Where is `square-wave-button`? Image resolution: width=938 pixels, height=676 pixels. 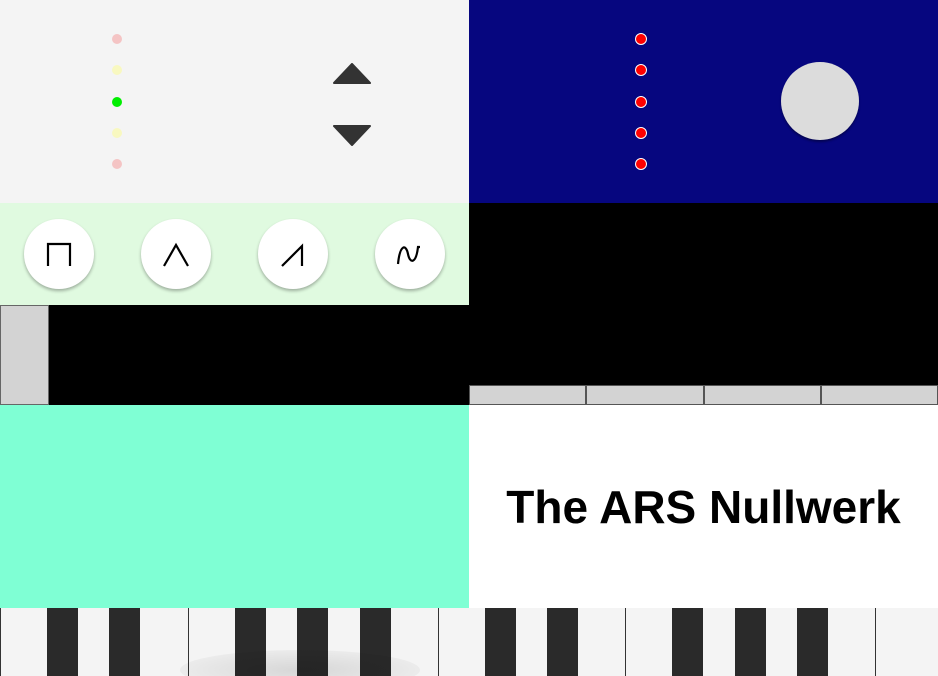
square-wave-button is located at coordinates (59, 254).